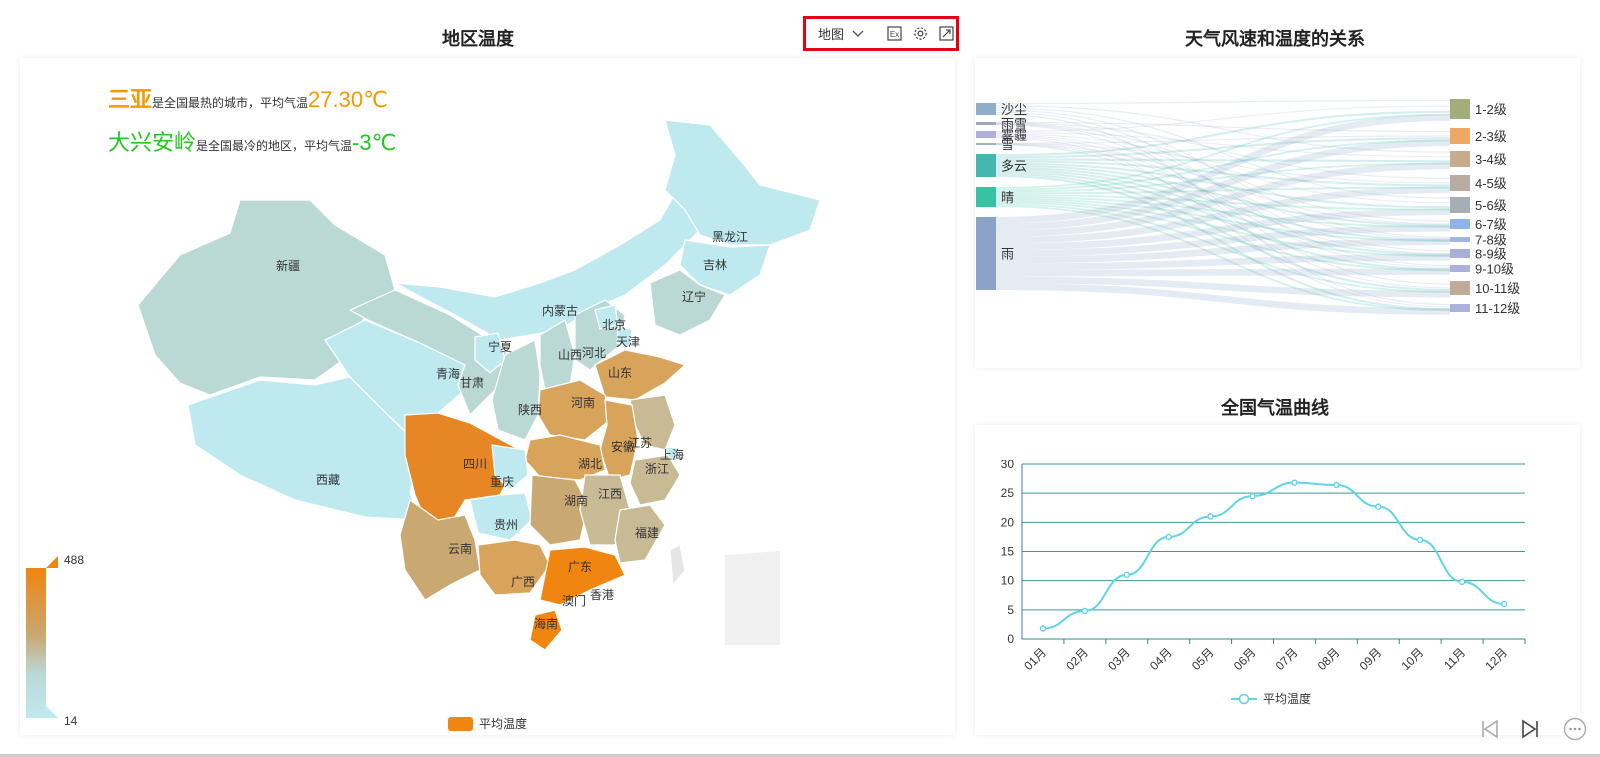 The height and width of the screenshot is (757, 1600). I want to click on chart-type-select-label: 地图, so click(831, 34).